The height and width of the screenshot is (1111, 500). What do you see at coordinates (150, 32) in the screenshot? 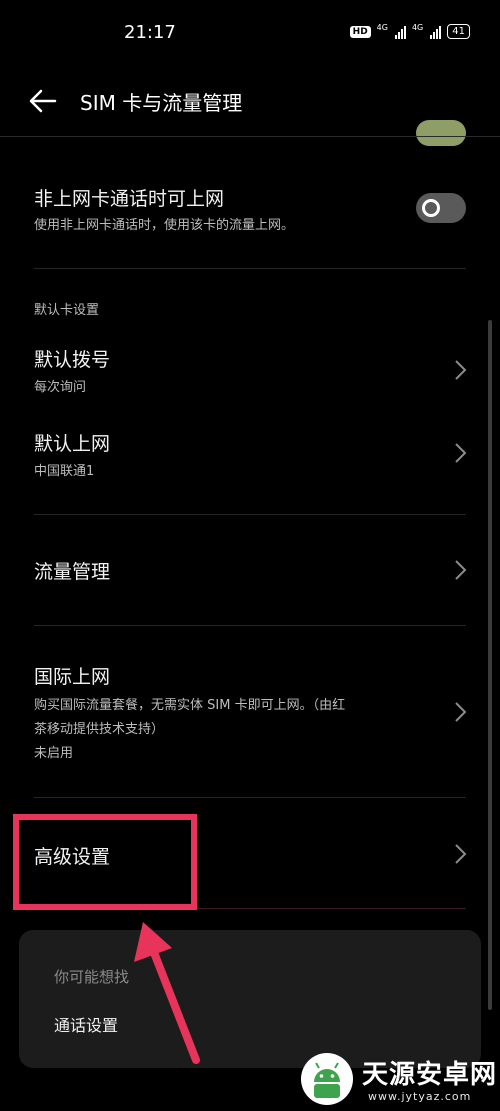
I see `status-time: 21:17` at bounding box center [150, 32].